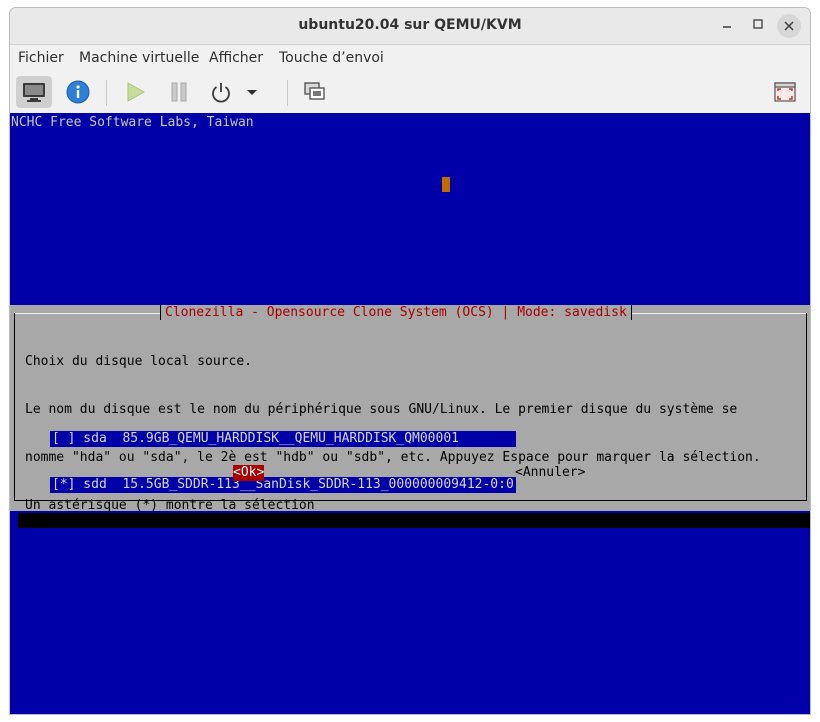 Image resolution: width=820 pixels, height=722 pixels. What do you see at coordinates (446, 184) in the screenshot?
I see `text-cursor` at bounding box center [446, 184].